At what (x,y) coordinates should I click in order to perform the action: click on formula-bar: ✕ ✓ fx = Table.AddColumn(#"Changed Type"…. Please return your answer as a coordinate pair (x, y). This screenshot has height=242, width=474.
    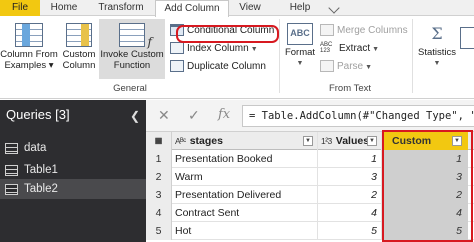
    Looking at the image, I should click on (310, 116).